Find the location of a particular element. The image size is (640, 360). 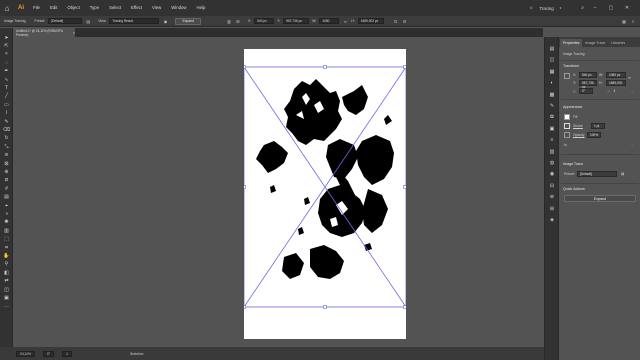

graph-tool-icon: ▥ is located at coordinates (6, 230).